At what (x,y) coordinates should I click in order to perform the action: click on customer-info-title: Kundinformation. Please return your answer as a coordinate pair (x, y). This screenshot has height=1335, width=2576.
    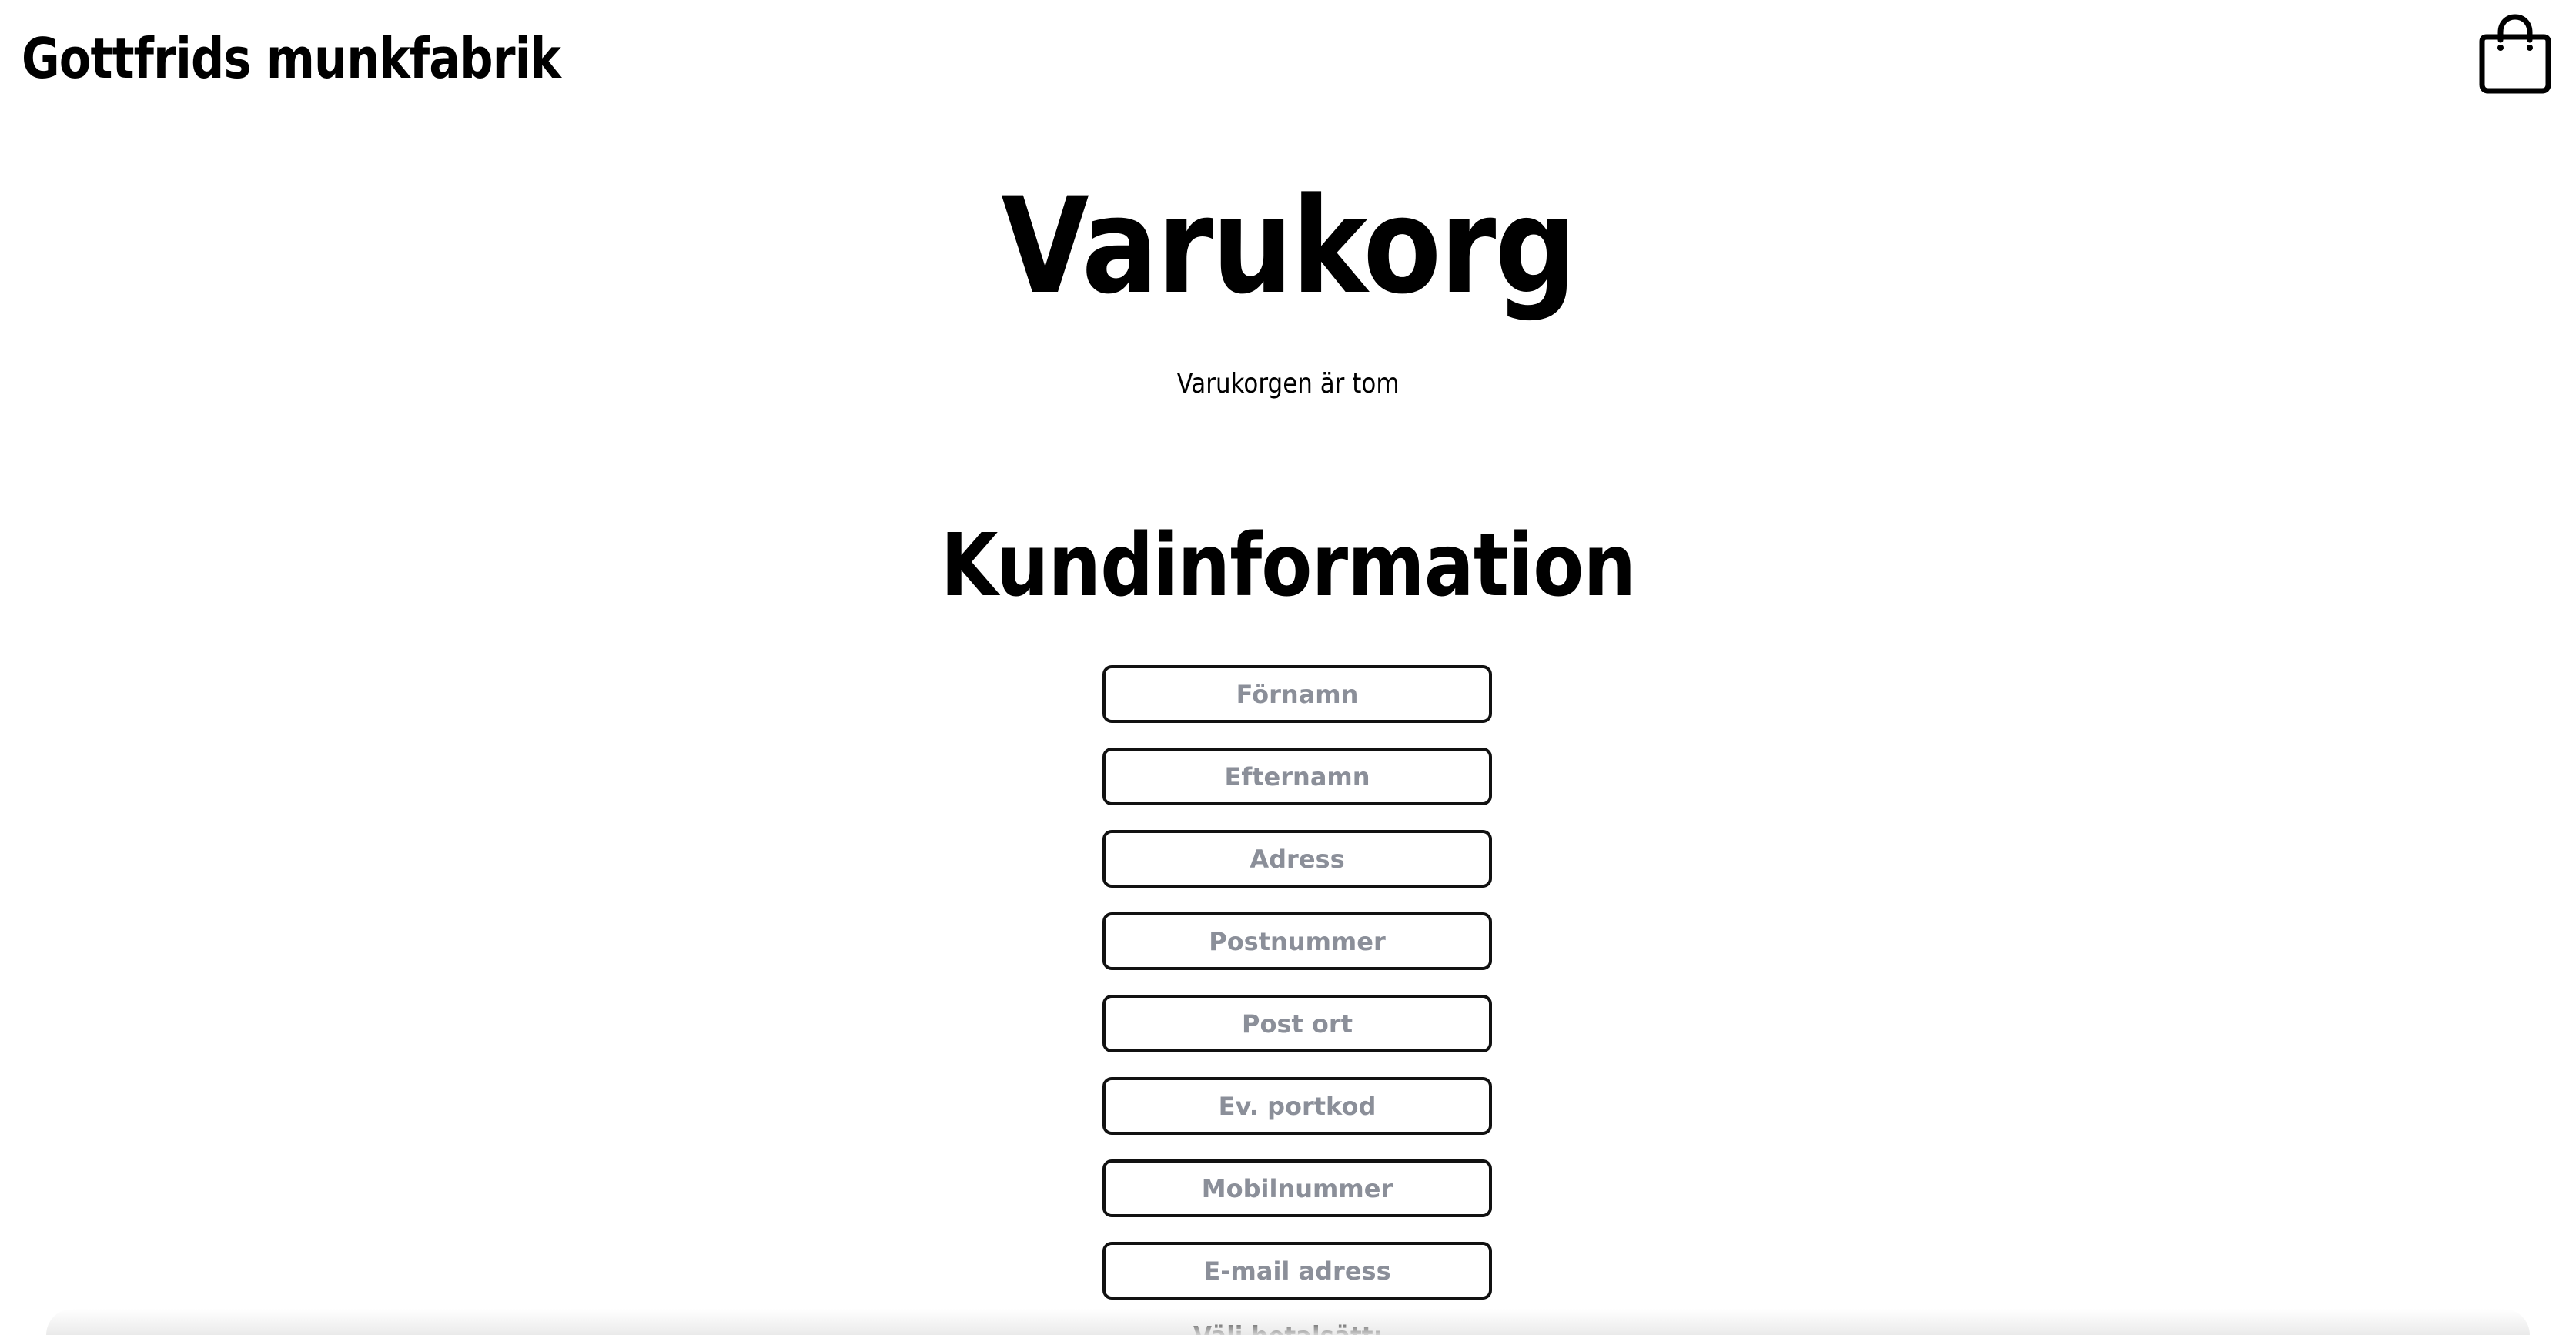
    Looking at the image, I should click on (1288, 566).